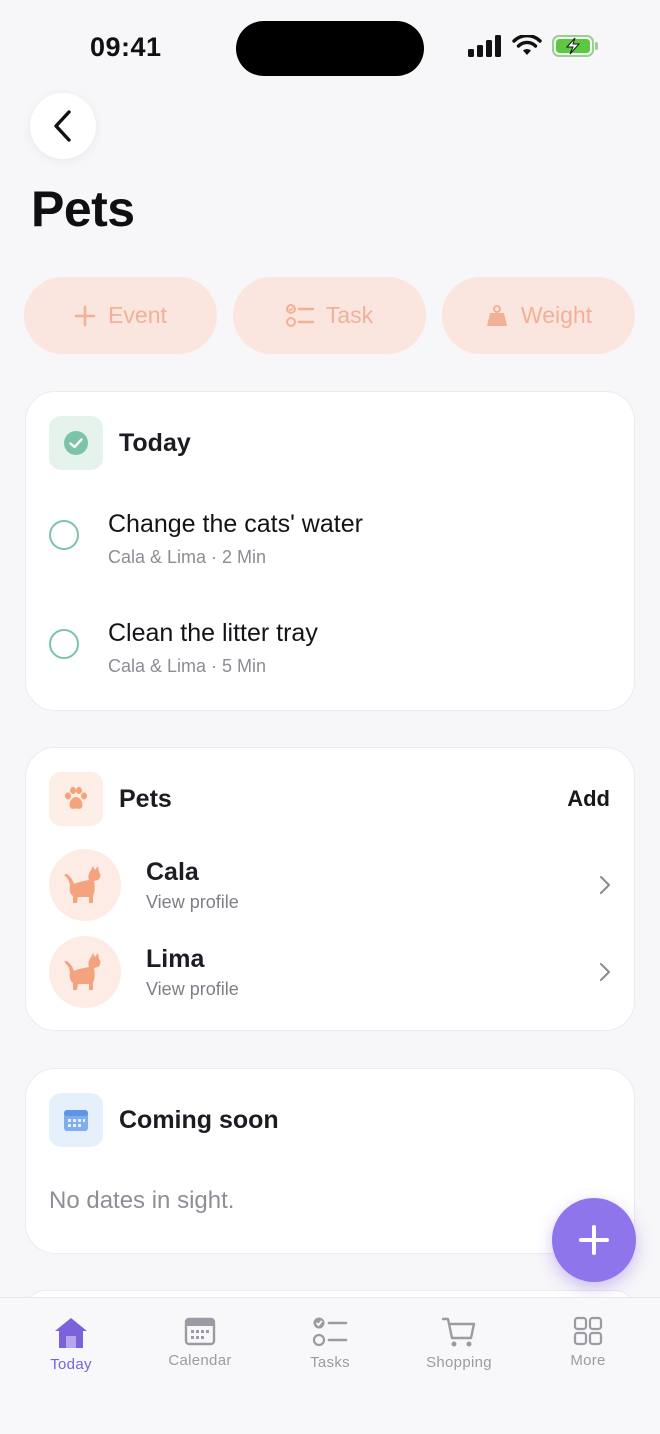 This screenshot has height=1434, width=660. I want to click on grid-icon, so click(588, 1331).